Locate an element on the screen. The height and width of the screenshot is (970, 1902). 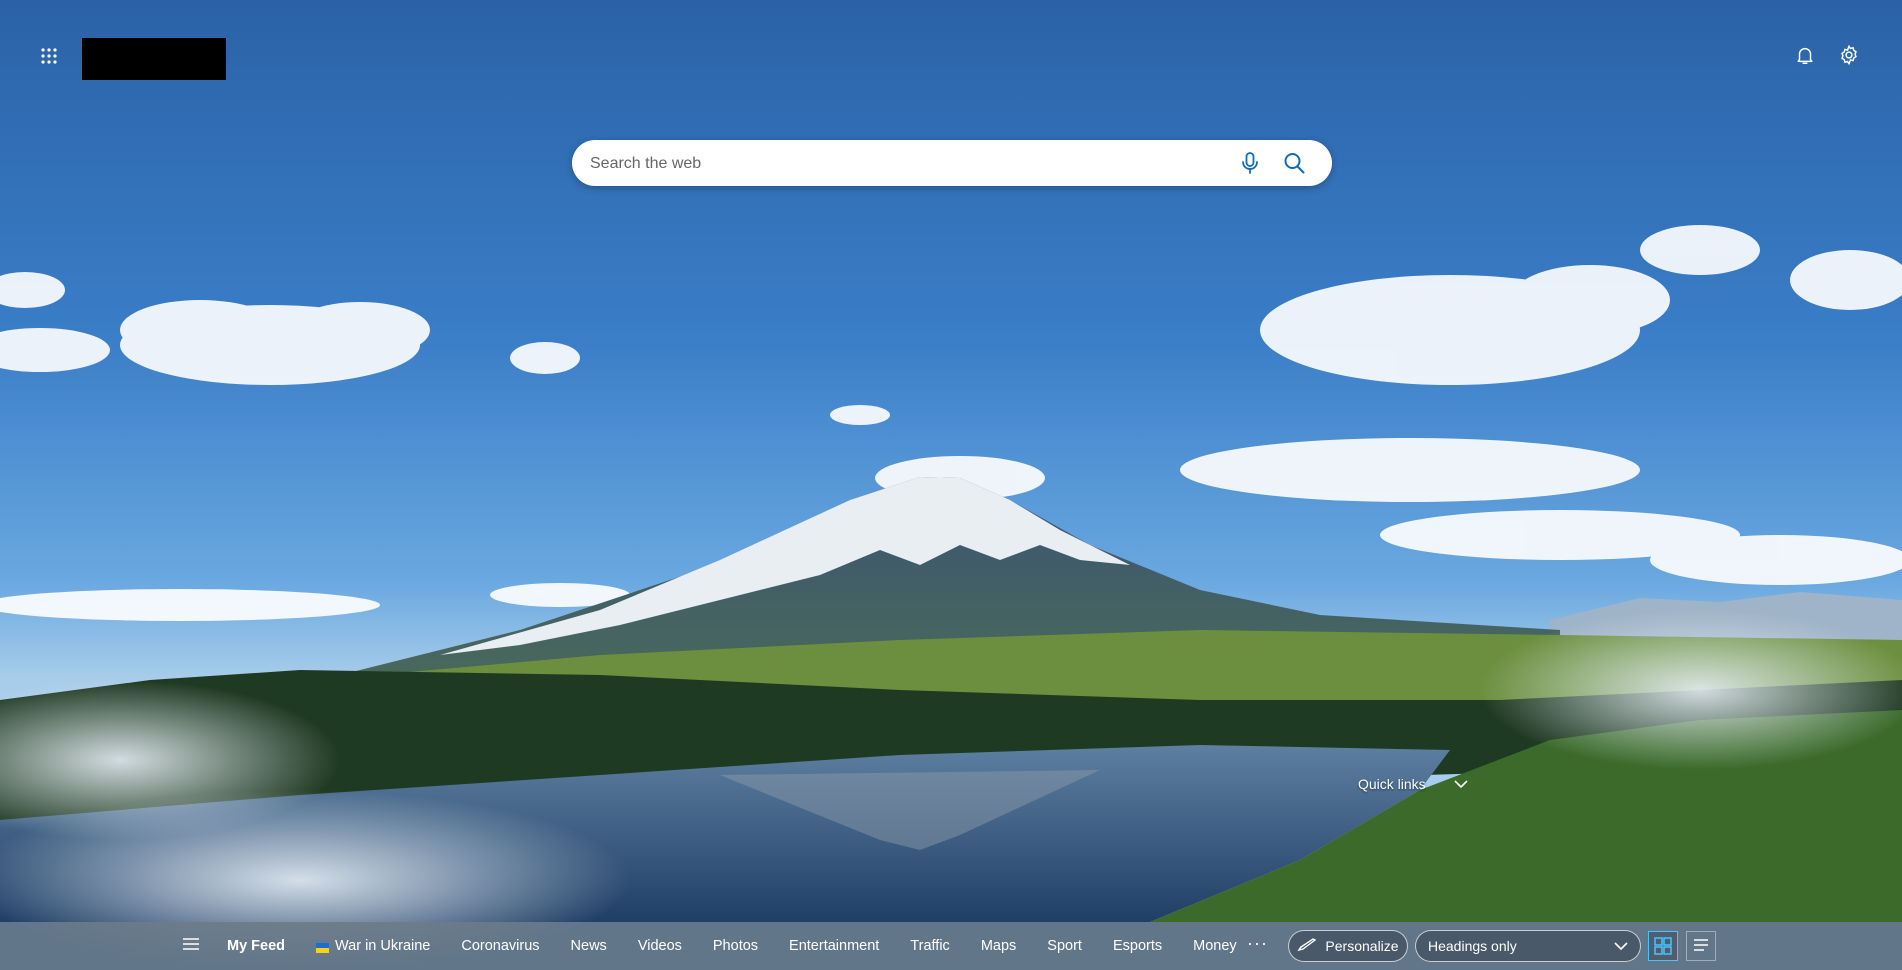
nav-item-news: News is located at coordinates (589, 946).